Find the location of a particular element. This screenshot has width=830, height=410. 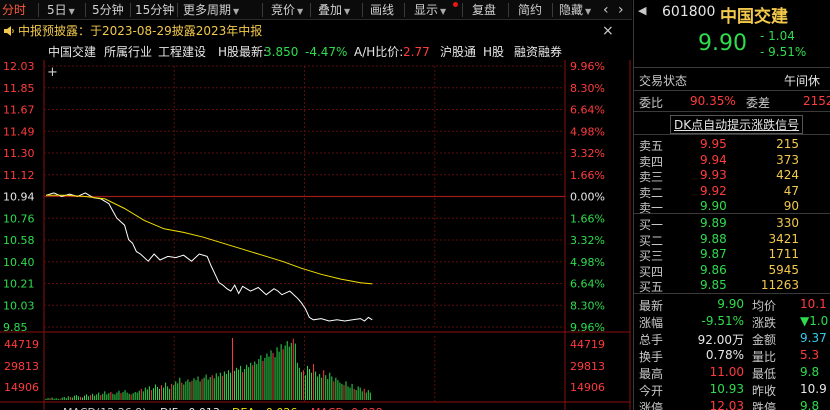

bid-volume: 1711 is located at coordinates (783, 254).